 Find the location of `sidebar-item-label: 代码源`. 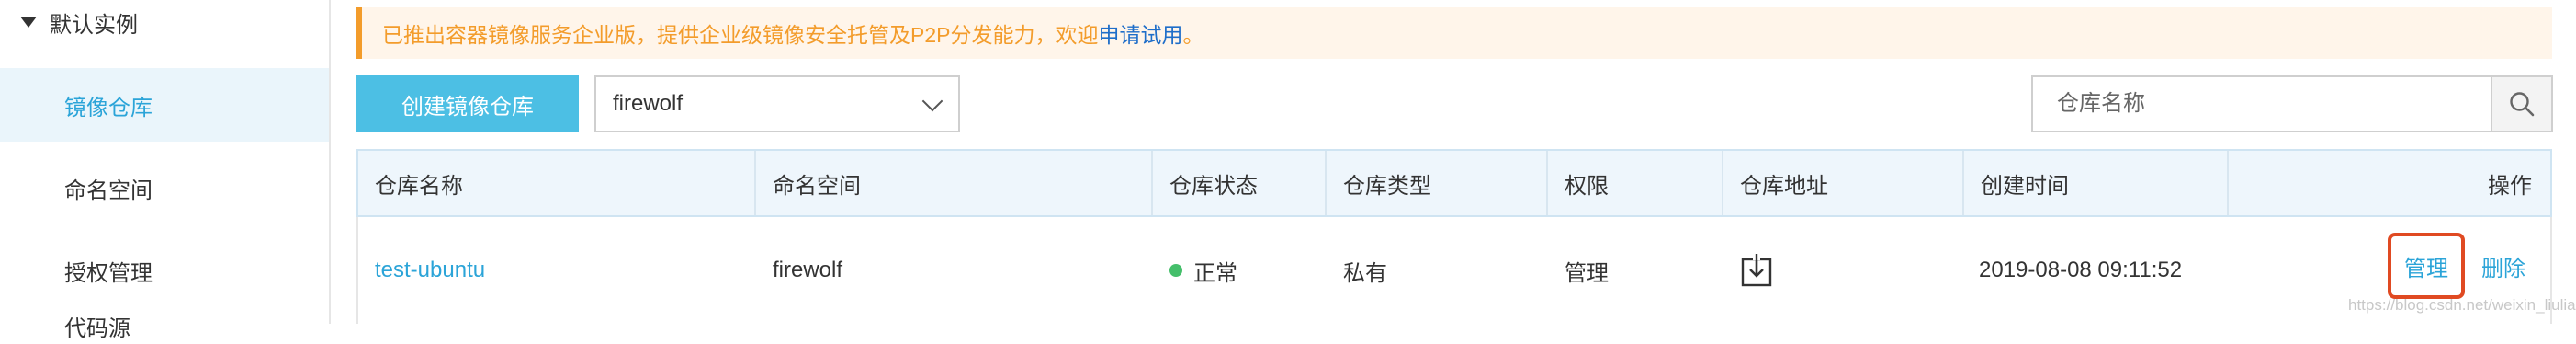

sidebar-item-label: 代码源 is located at coordinates (97, 328).